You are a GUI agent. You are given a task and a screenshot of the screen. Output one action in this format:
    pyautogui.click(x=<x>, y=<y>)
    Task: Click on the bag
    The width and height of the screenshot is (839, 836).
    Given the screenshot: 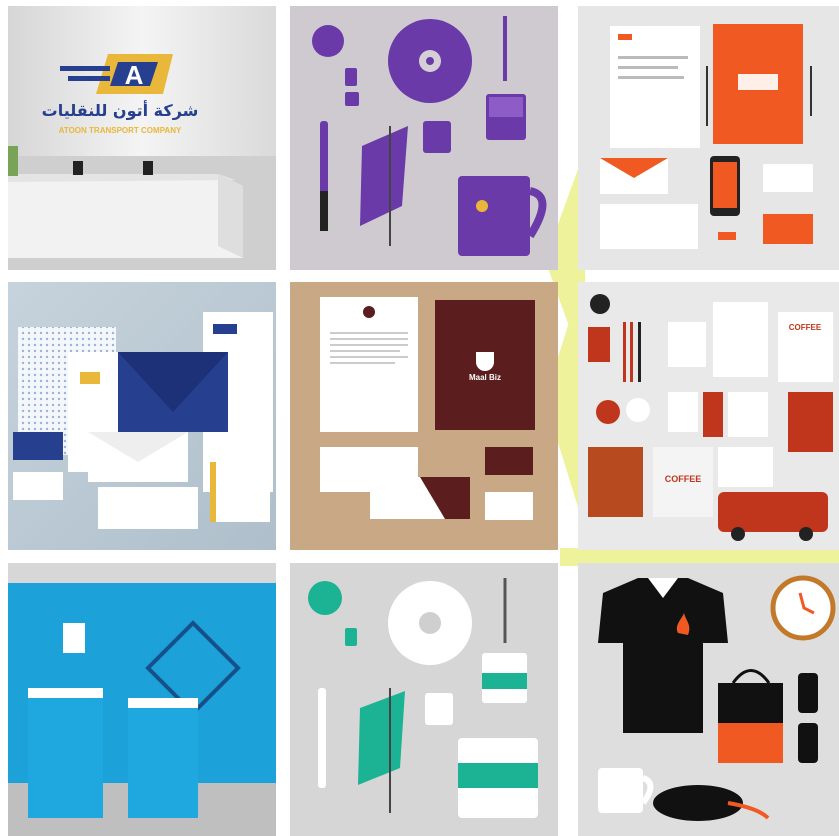 What is the action you would take?
    pyautogui.click(x=683, y=412)
    